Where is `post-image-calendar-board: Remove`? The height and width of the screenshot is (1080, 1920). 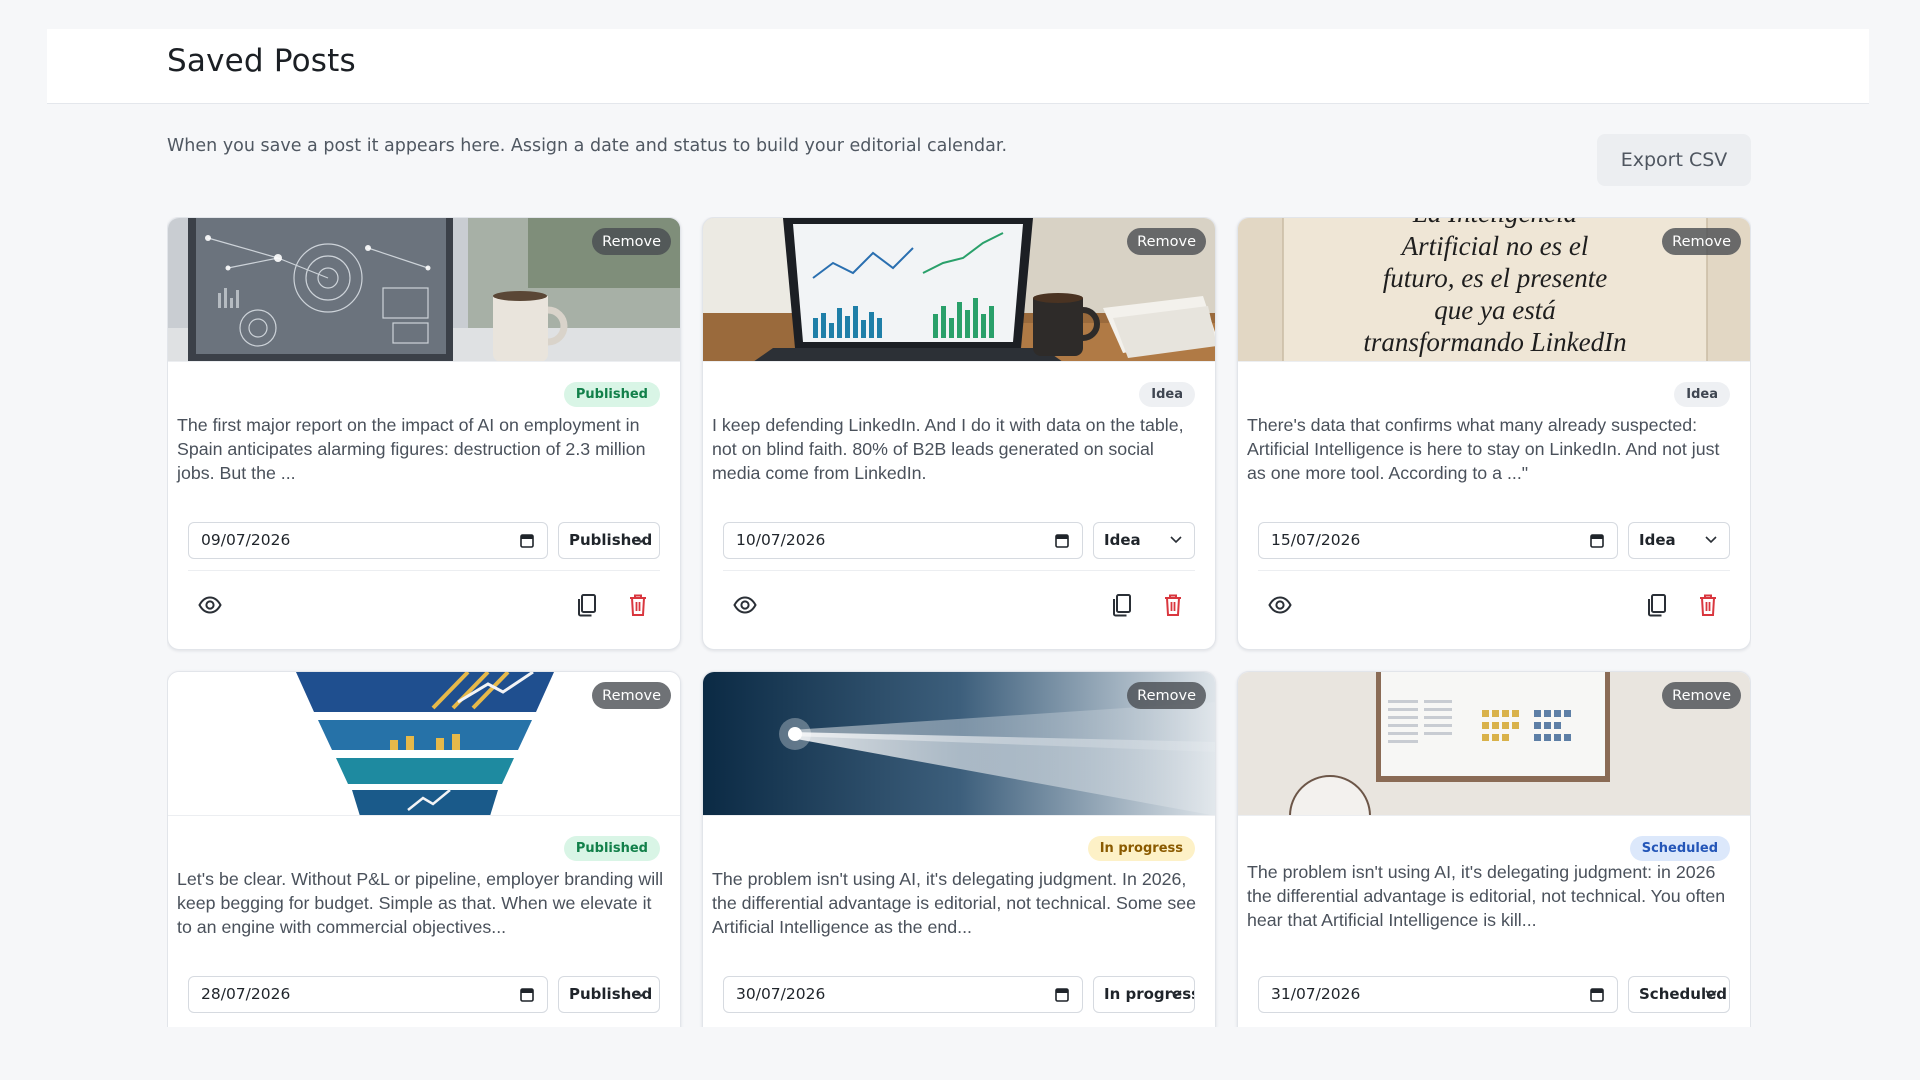
post-image-calendar-board: Remove is located at coordinates (1494, 744).